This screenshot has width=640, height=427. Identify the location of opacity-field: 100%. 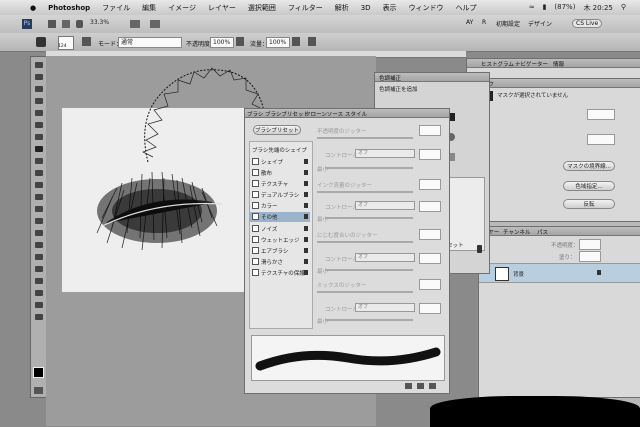
(222, 42).